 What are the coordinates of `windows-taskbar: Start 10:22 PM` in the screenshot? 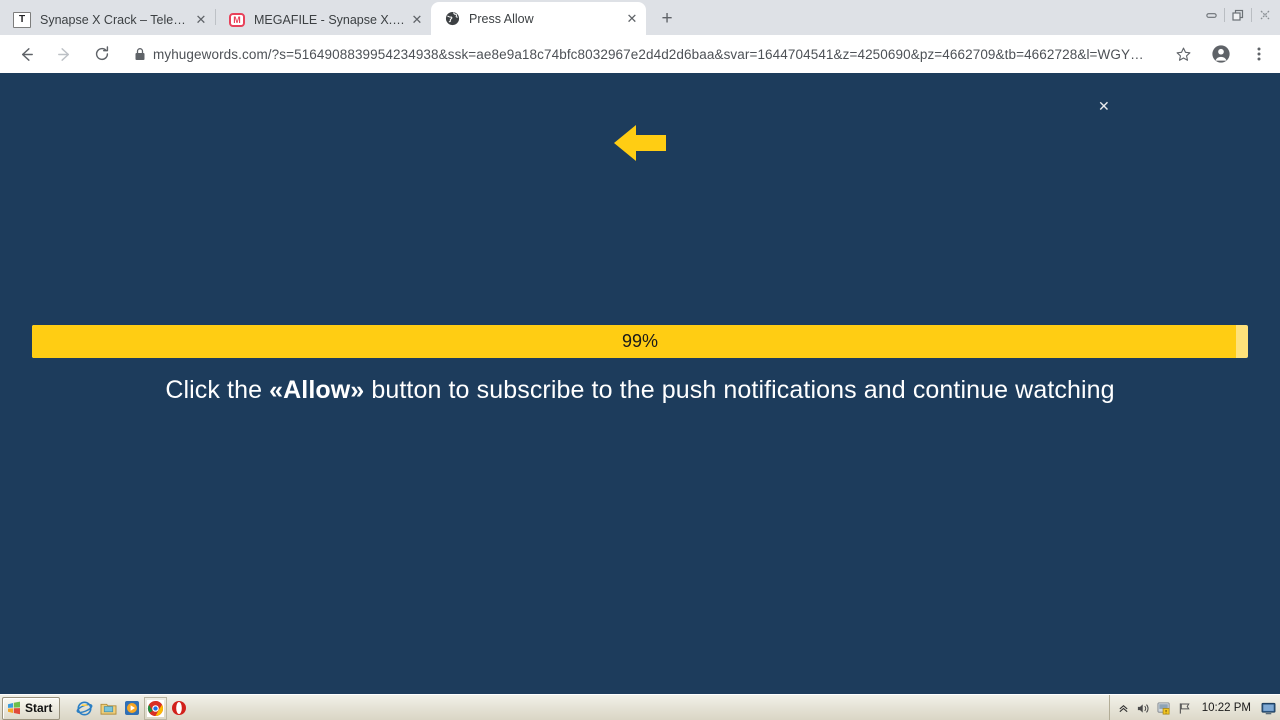 It's located at (640, 707).